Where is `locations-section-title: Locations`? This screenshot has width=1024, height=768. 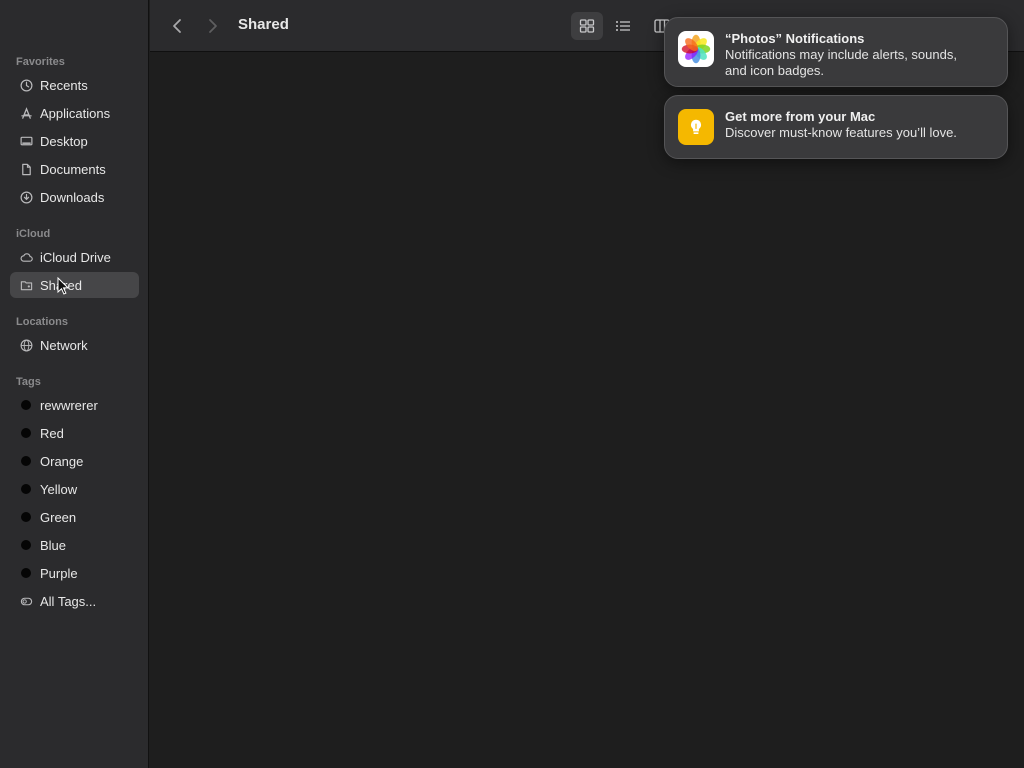
locations-section-title: Locations is located at coordinates (42, 322).